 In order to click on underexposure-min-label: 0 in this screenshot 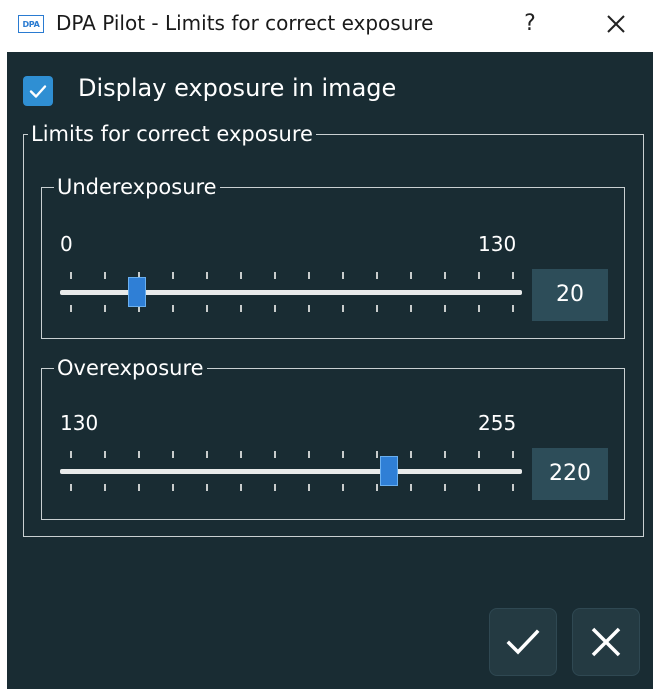, I will do `click(66, 244)`.